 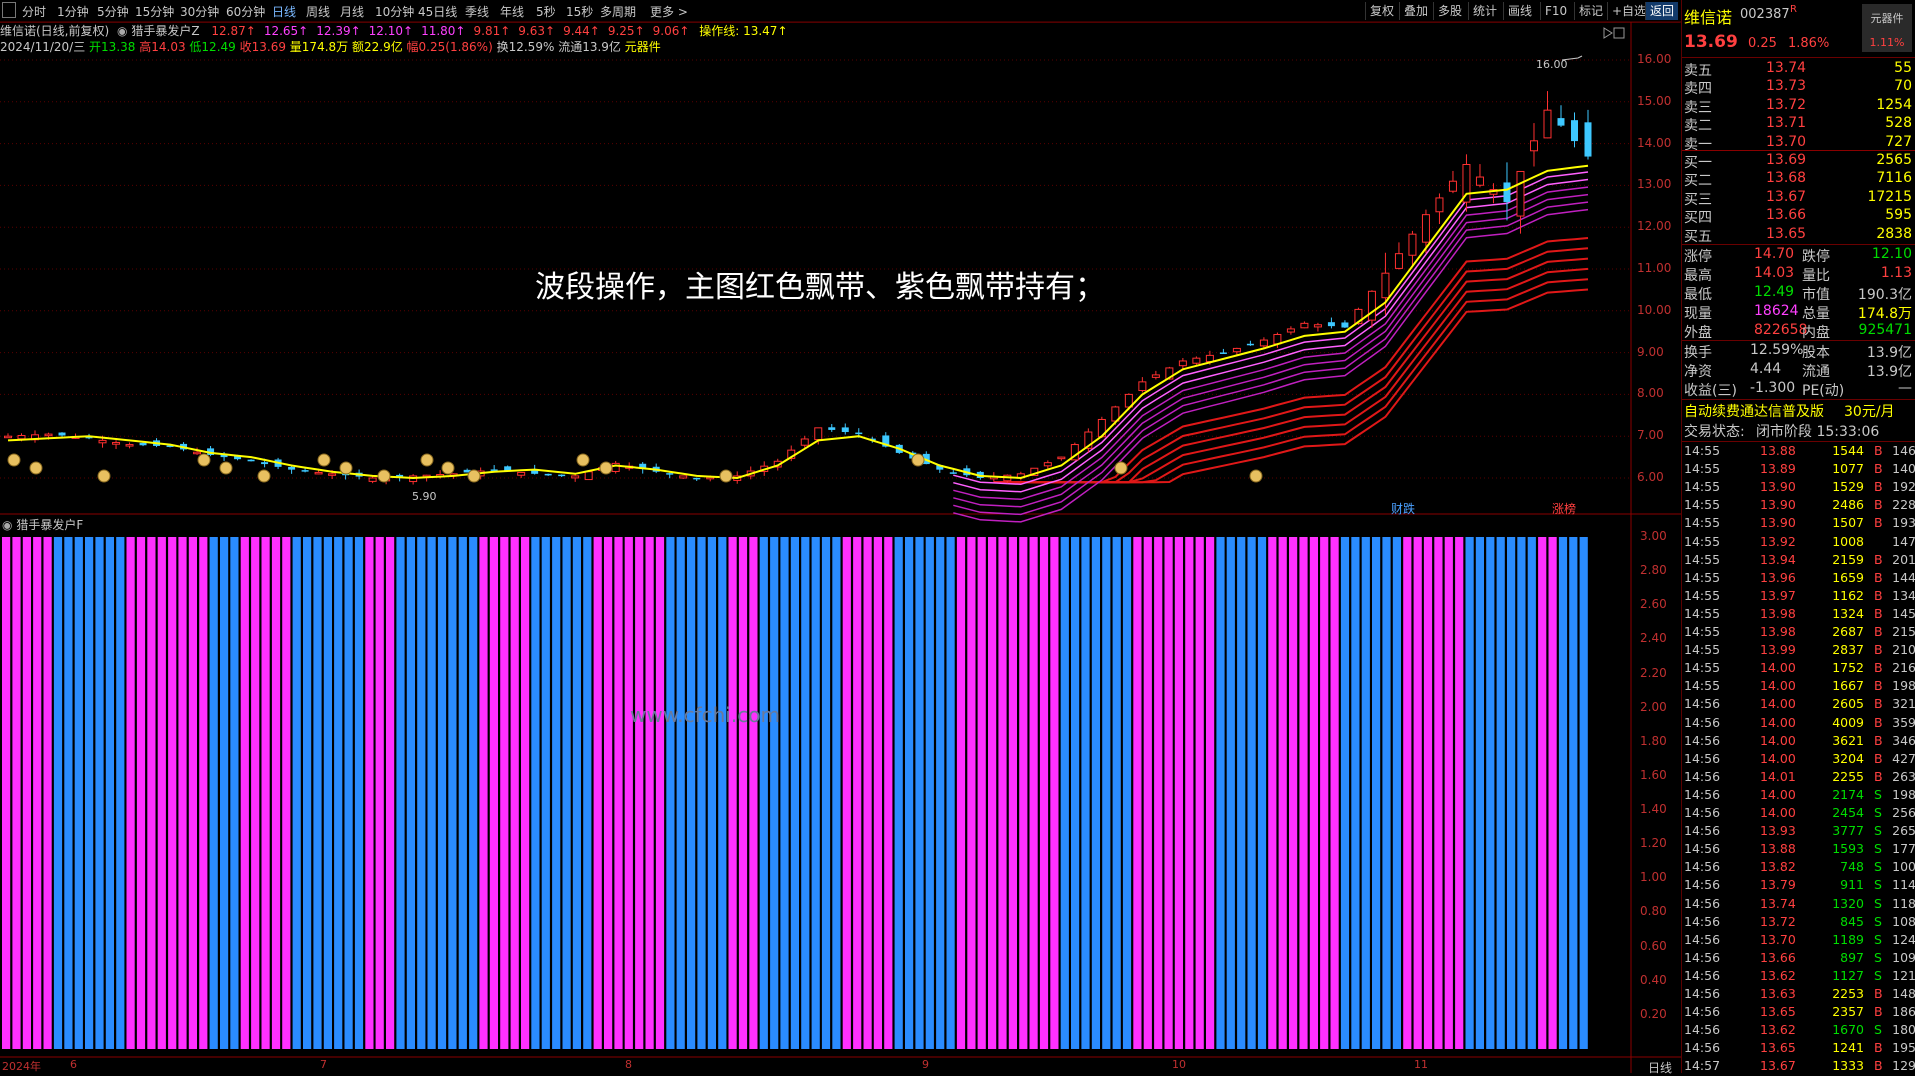 What do you see at coordinates (49, 525) in the screenshot?
I see `indicator-panel-name: 猎手暴发户F` at bounding box center [49, 525].